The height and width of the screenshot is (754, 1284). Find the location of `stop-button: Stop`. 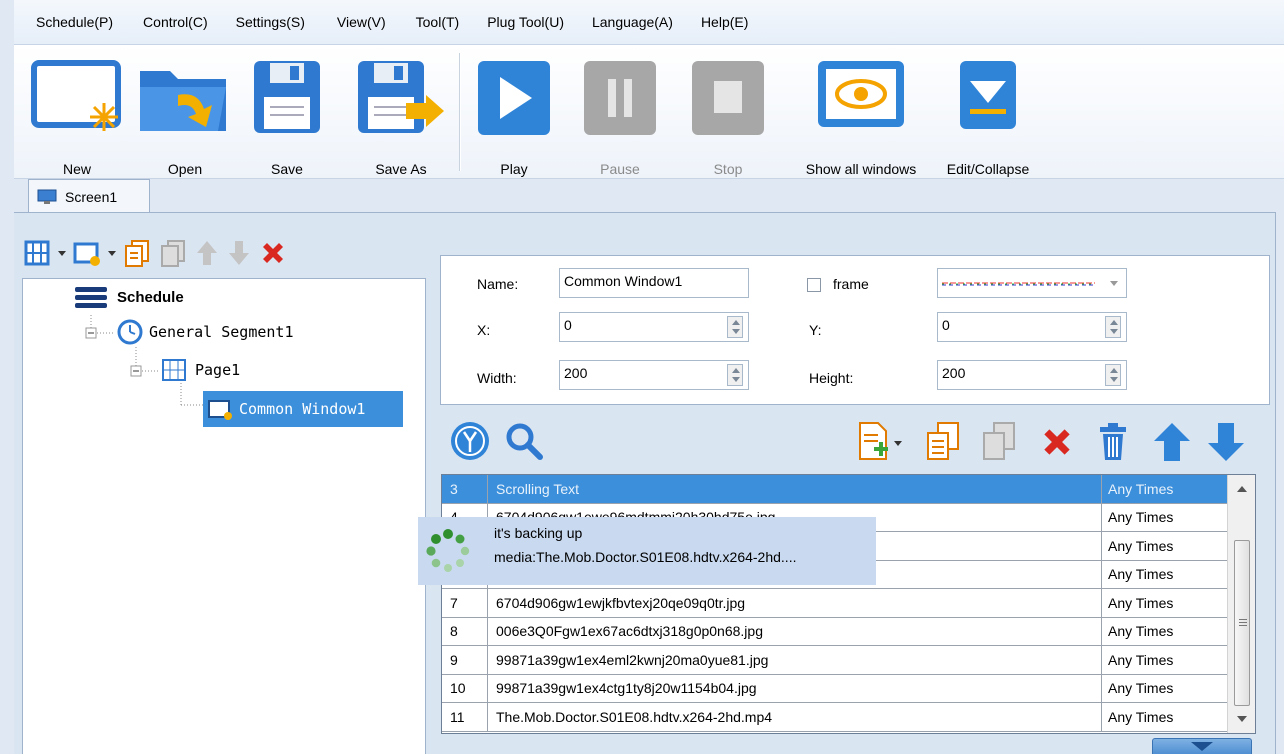

stop-button: Stop is located at coordinates (728, 117).